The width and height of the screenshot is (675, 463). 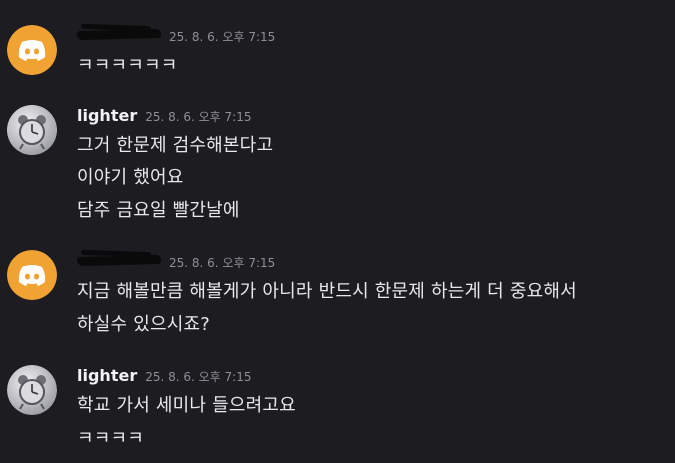 I want to click on message-text: 이야기 했어요, so click(x=130, y=177).